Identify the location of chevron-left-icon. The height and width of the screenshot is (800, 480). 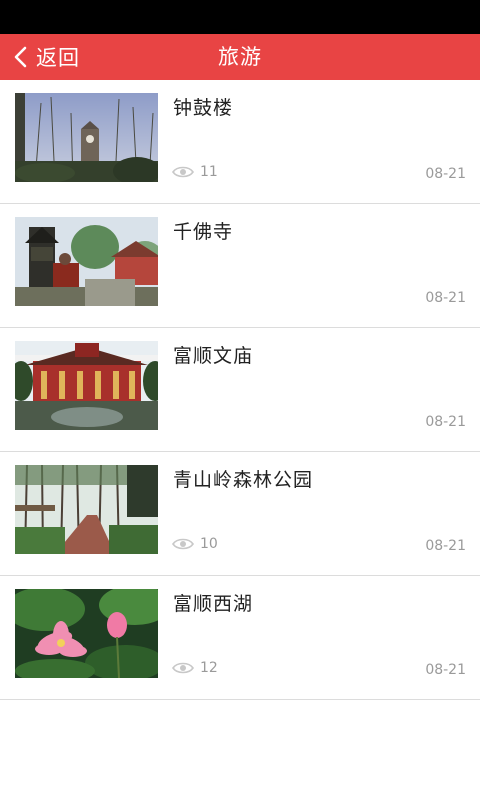
(20, 57).